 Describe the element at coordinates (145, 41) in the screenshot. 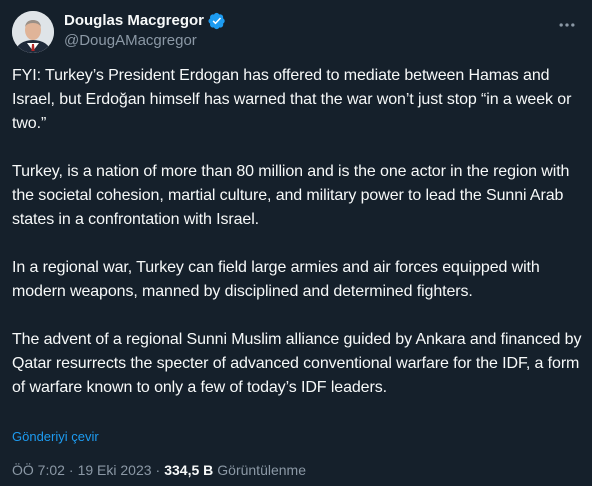

I see `user-handle: @DougAMacgregor` at that location.